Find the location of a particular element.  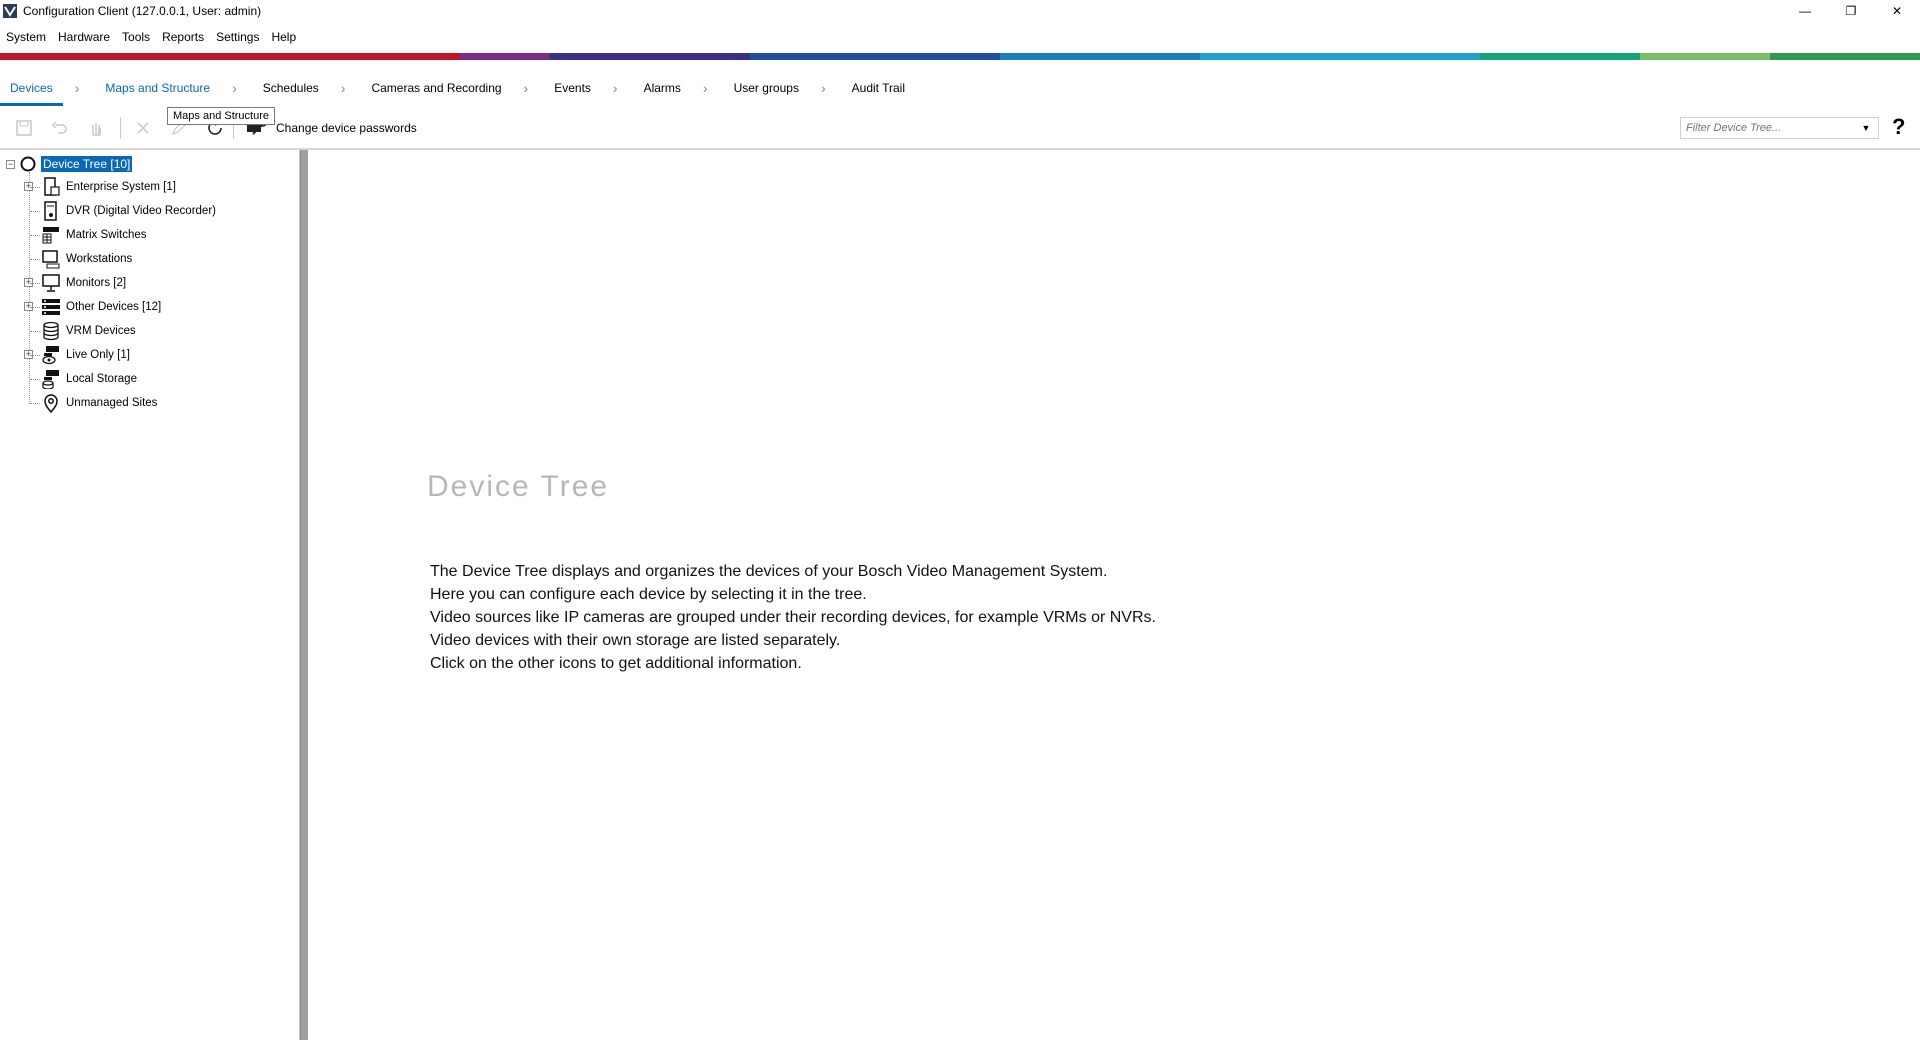

tab-label: Audit Trail is located at coordinates (878, 88).